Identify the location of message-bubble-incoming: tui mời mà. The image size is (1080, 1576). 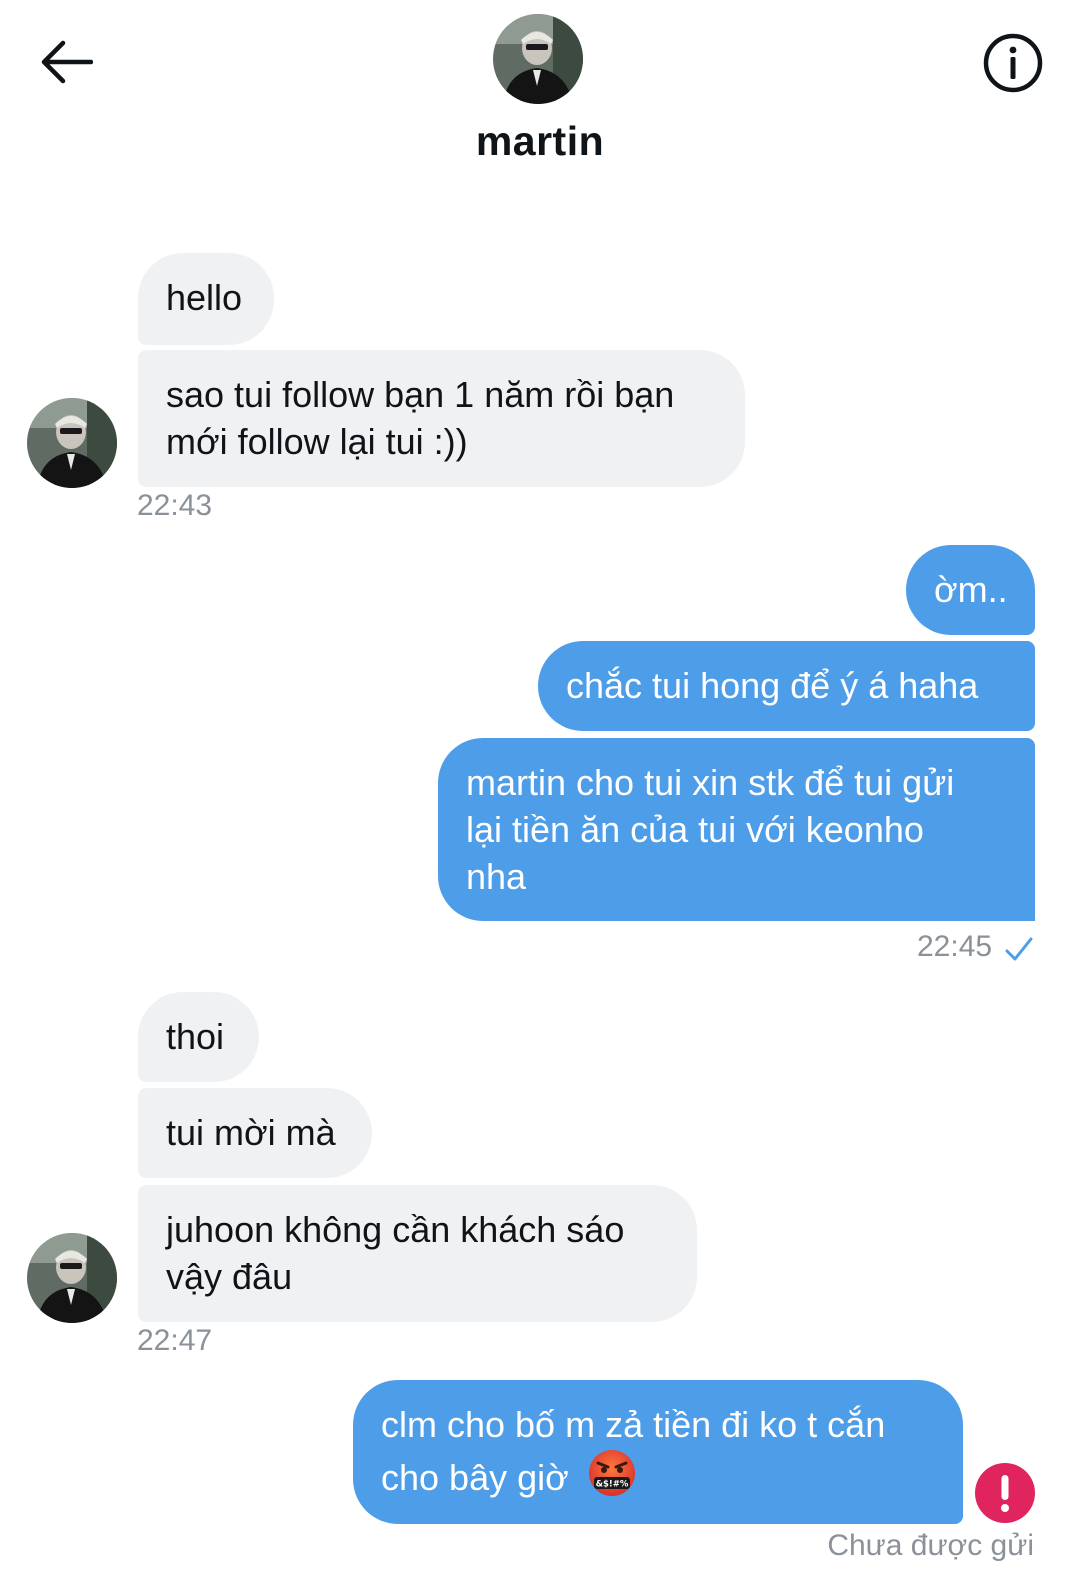
(255, 1133).